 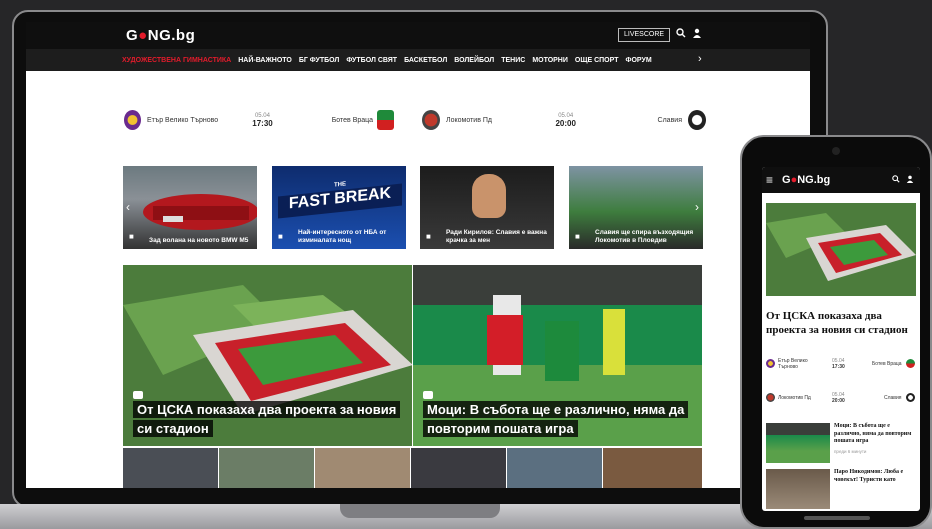 I want to click on fast-break-banner: THE FAST BREAK, so click(x=340, y=200).